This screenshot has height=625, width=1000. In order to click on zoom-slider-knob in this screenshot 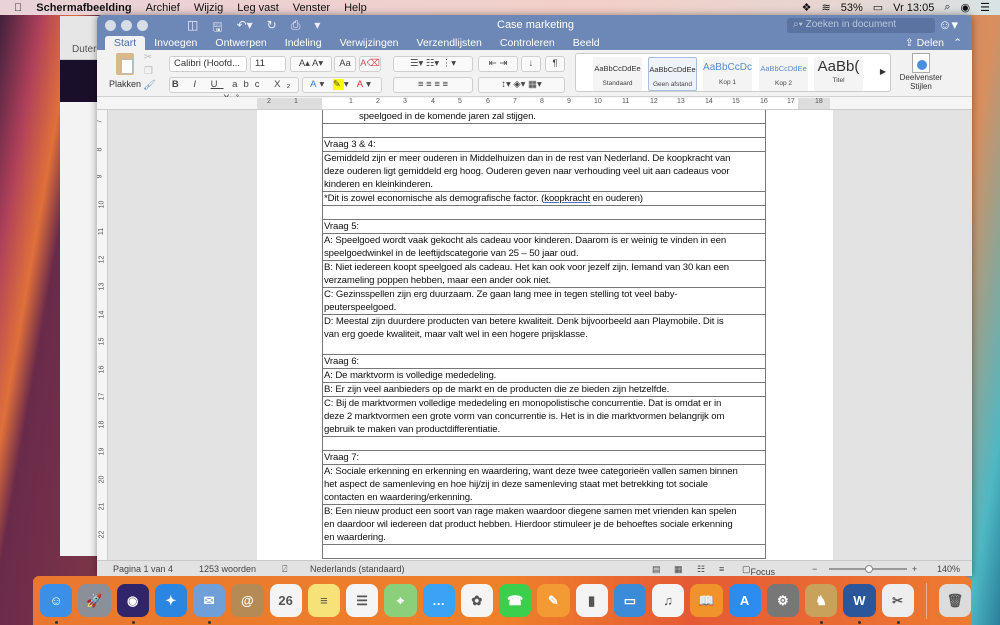, I will do `click(869, 569)`.